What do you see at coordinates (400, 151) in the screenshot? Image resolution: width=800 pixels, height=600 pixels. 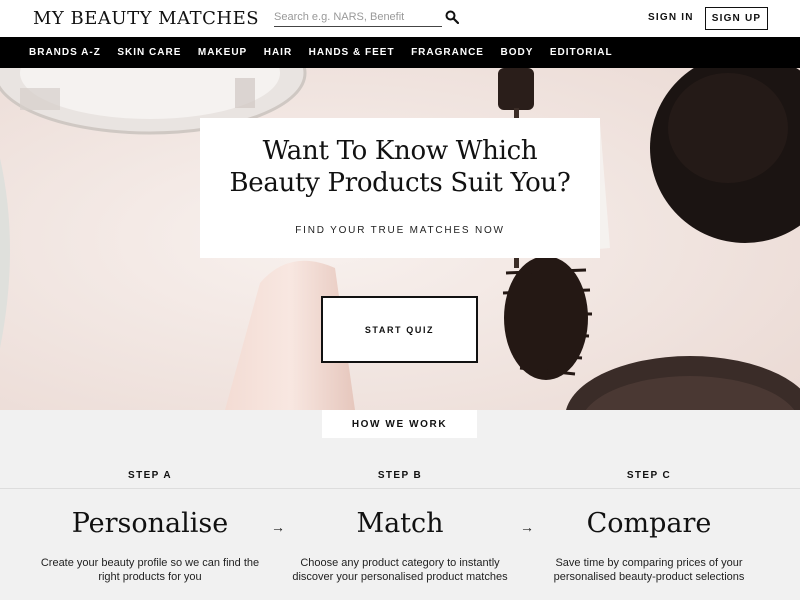 I see `hero-title-line-1: Want To Know Which` at bounding box center [400, 151].